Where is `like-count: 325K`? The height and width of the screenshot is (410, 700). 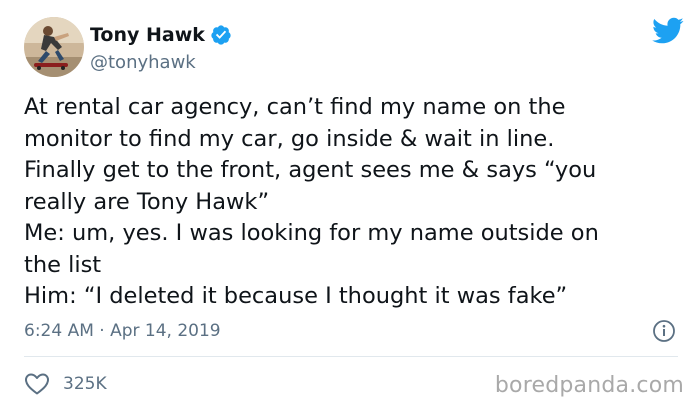 like-count: 325K is located at coordinates (85, 384).